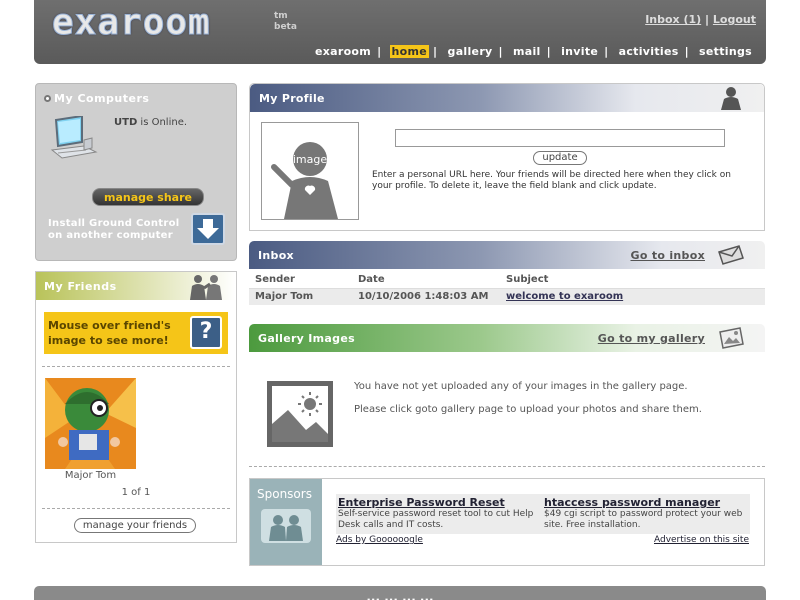 The height and width of the screenshot is (600, 800). I want to click on profile-photo: image, so click(310, 171).